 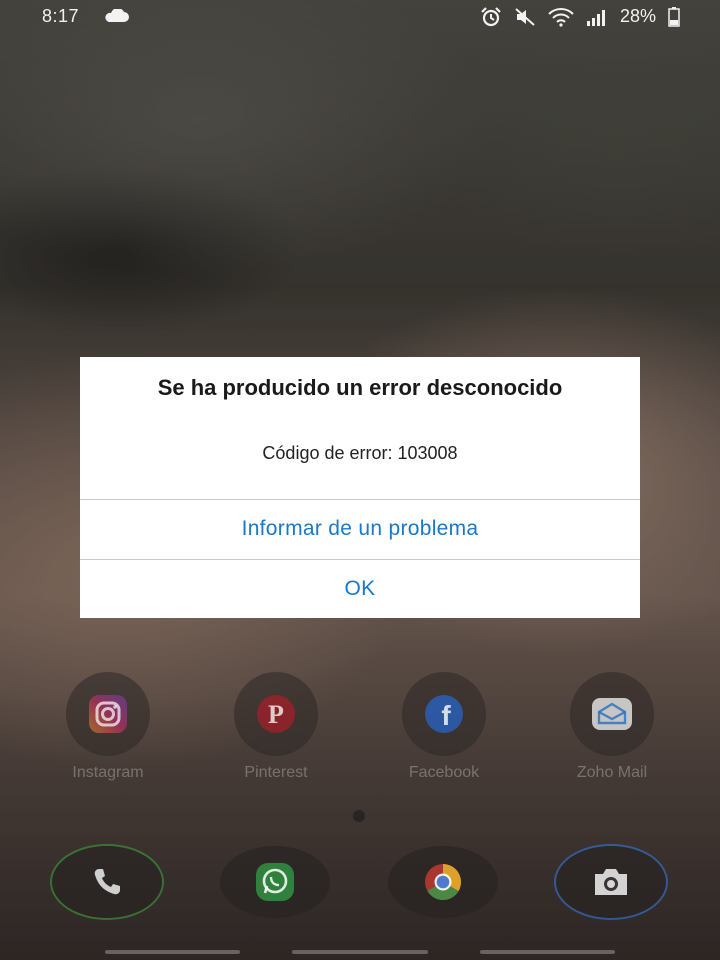 I want to click on battery-percent: 28%, so click(x=637, y=16).